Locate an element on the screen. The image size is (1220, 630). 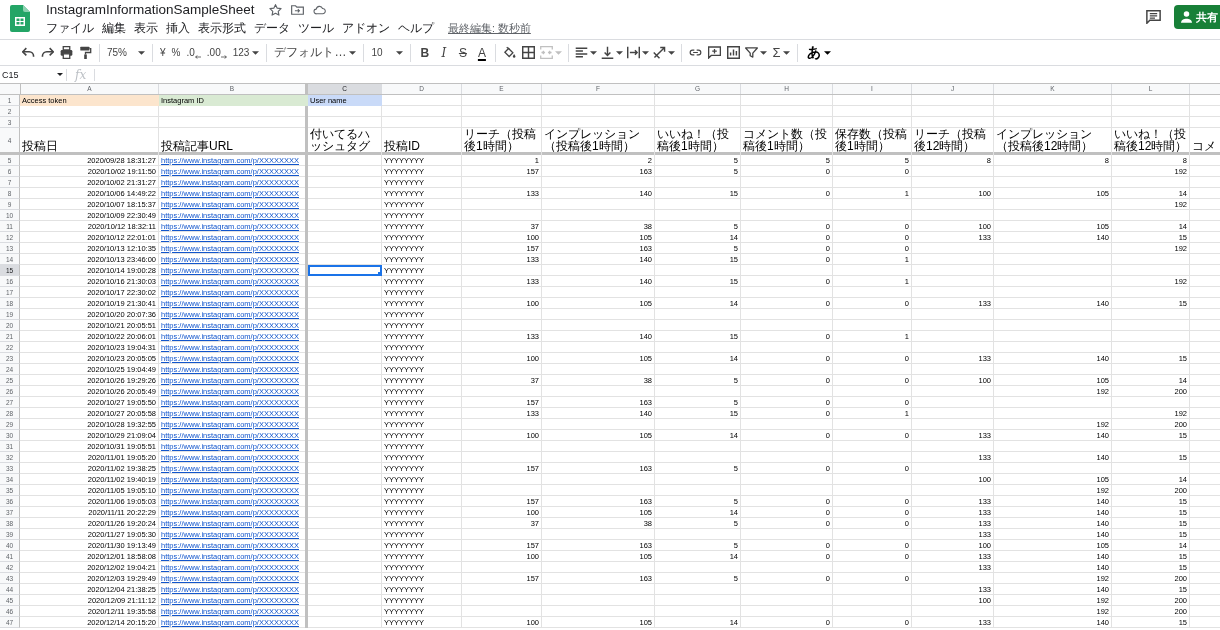
align-bottom-icon is located at coordinates (608, 52).